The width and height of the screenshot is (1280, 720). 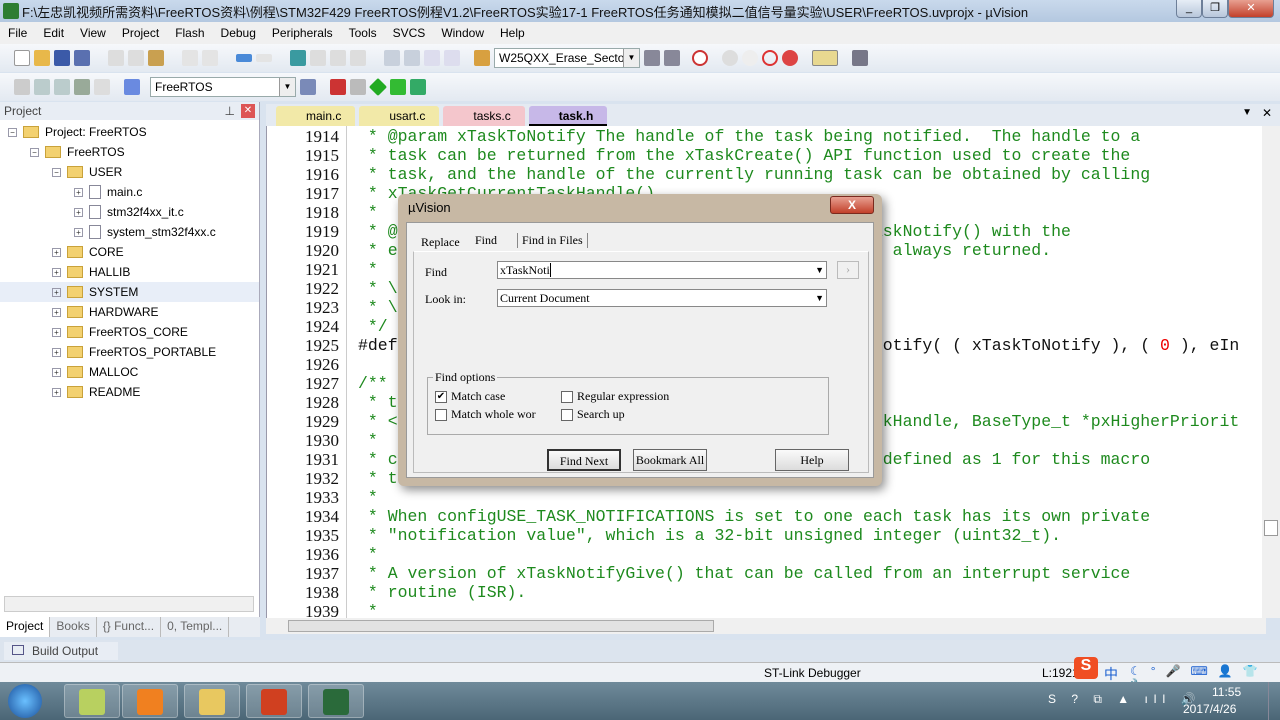 What do you see at coordinates (129, 392) in the screenshot?
I see `tree-item: + README` at bounding box center [129, 392].